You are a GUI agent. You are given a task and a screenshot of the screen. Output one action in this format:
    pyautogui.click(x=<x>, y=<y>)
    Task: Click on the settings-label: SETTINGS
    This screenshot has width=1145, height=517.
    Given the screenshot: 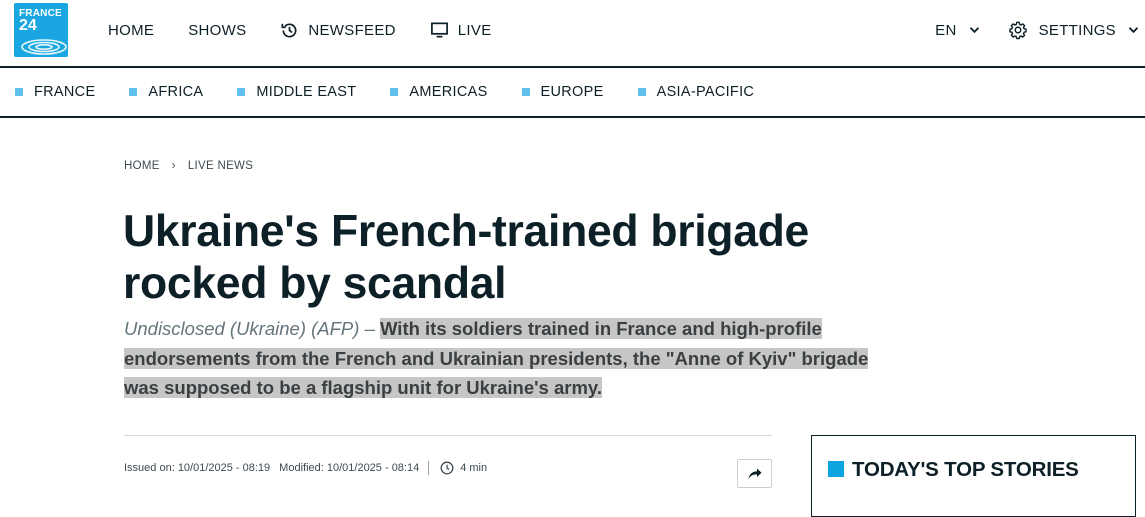 What is the action you would take?
    pyautogui.click(x=1077, y=30)
    